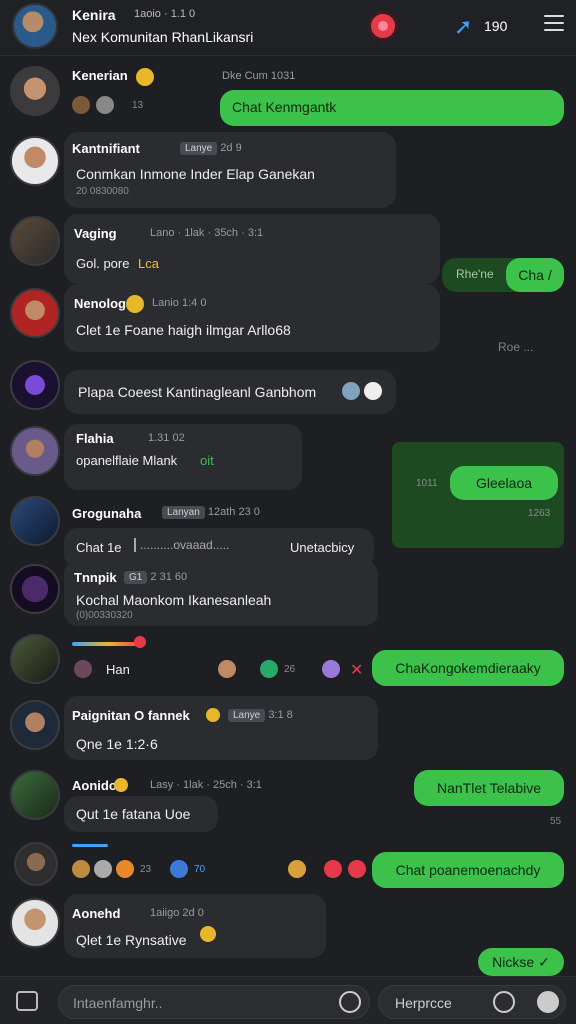 The height and width of the screenshot is (1024, 576). I want to click on outgoing-message: NanTlet Telabive, so click(489, 788).